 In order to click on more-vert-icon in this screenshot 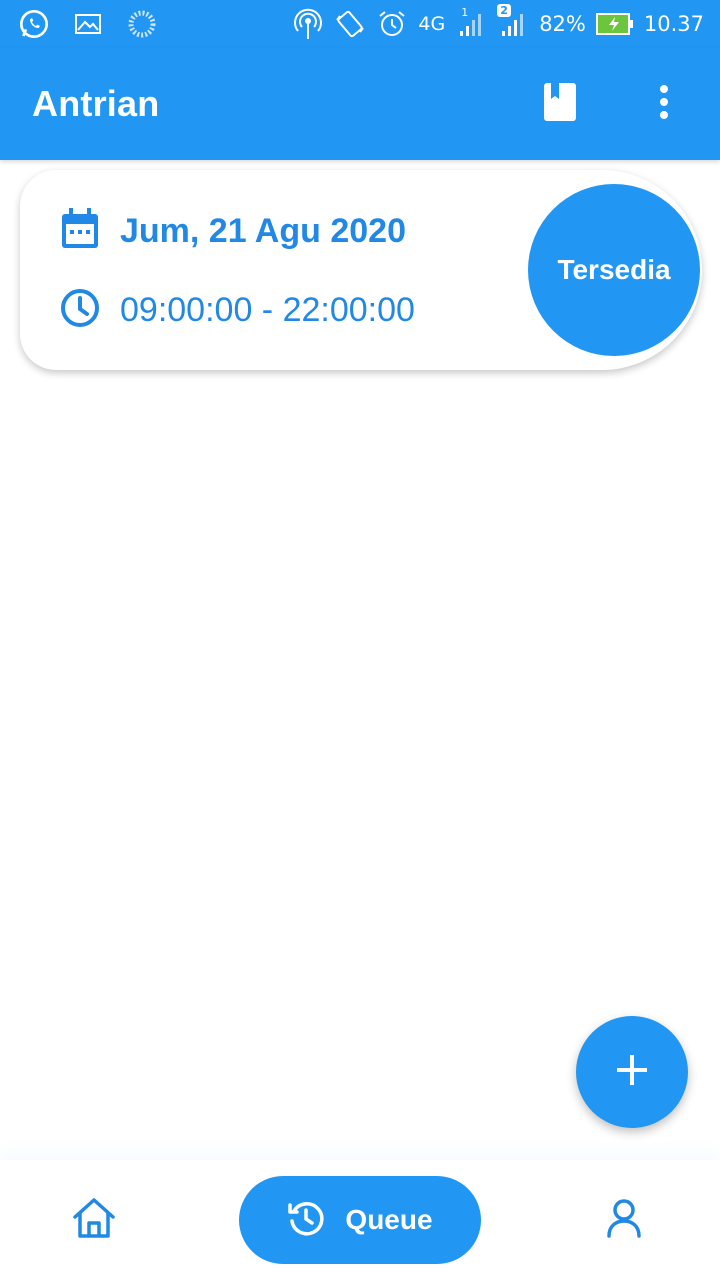, I will do `click(664, 104)`.